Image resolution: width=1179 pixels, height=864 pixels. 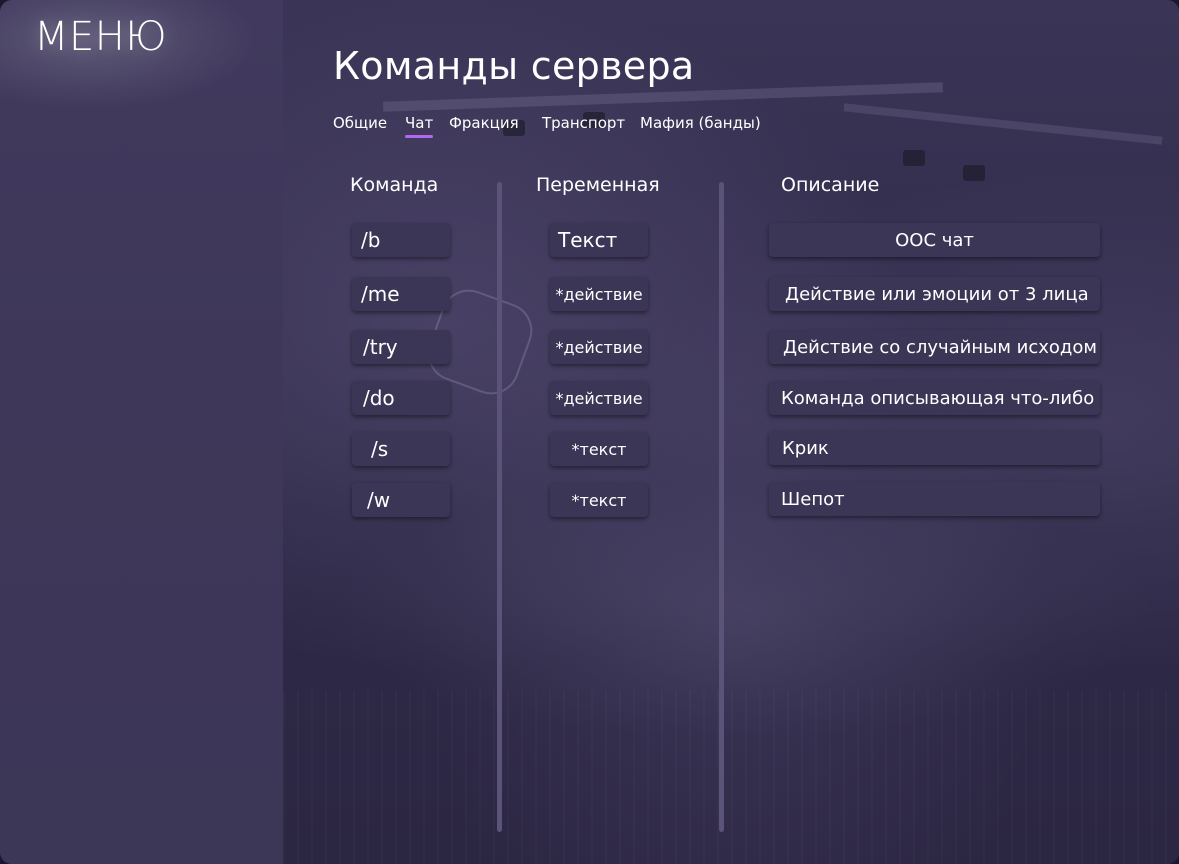 What do you see at coordinates (934, 240) in the screenshot?
I see `description-cell: ООС чат` at bounding box center [934, 240].